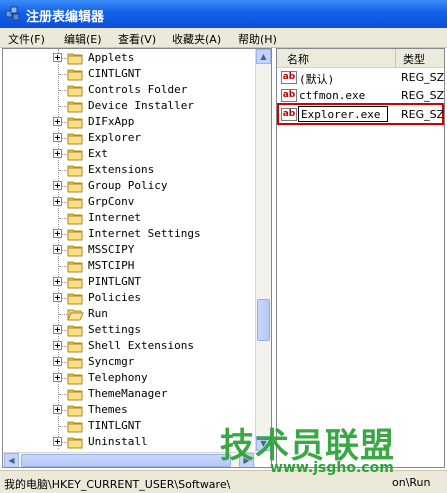  I want to click on tree-item: DIFxApp, so click(128, 122).